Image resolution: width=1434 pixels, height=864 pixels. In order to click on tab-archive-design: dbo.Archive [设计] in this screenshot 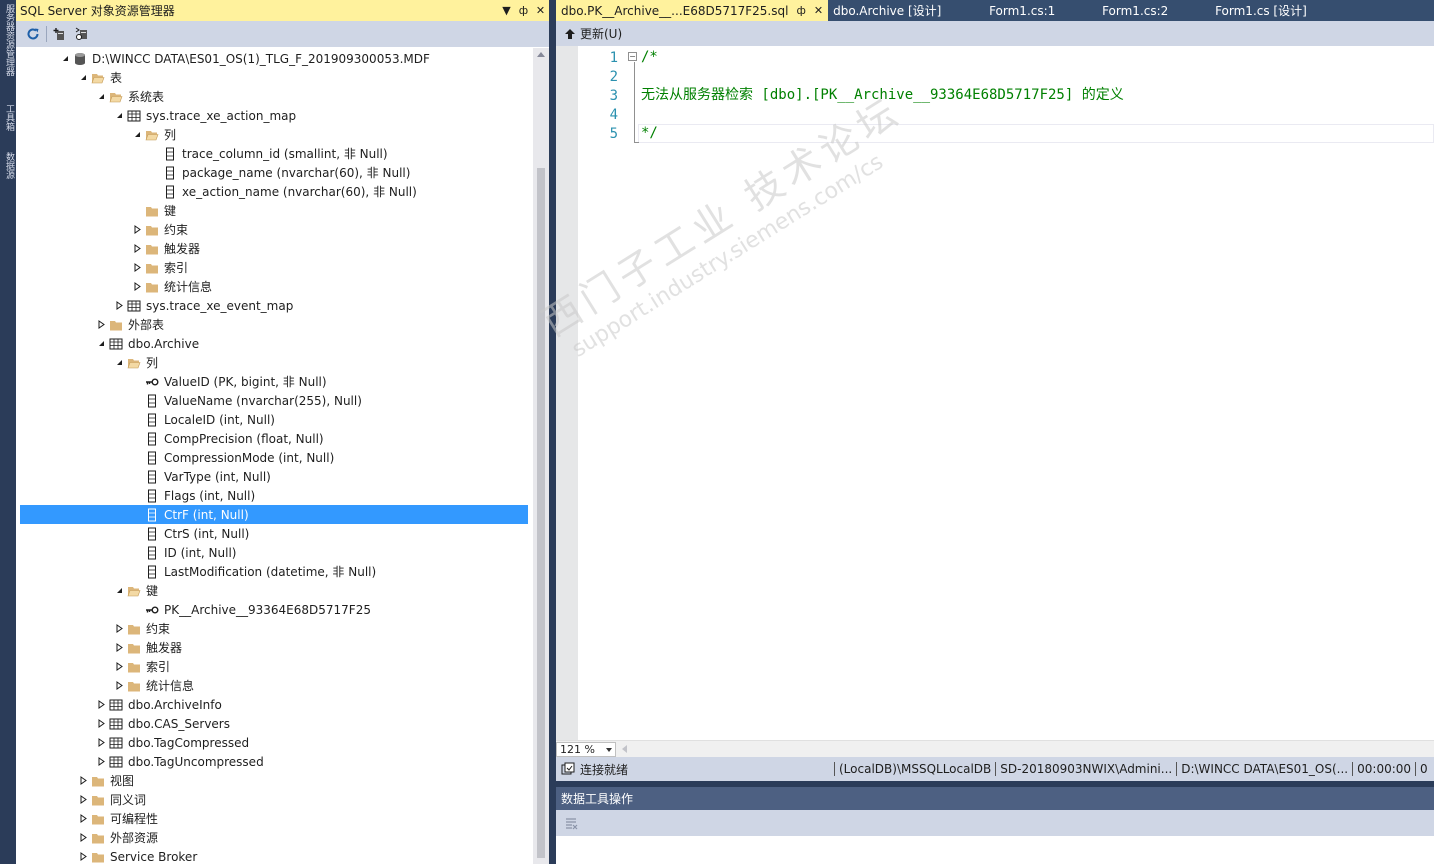, I will do `click(906, 10)`.